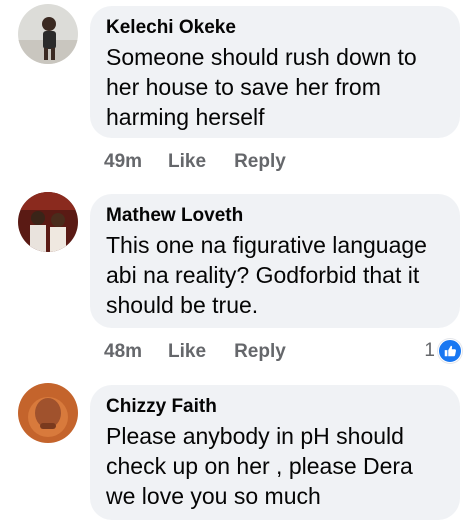 The width and height of the screenshot is (466, 520). Describe the element at coordinates (450, 351) in the screenshot. I see `thumbs-up-icon` at that location.